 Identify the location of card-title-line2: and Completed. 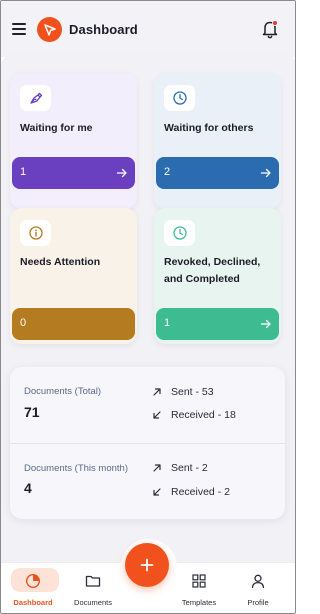
(202, 279).